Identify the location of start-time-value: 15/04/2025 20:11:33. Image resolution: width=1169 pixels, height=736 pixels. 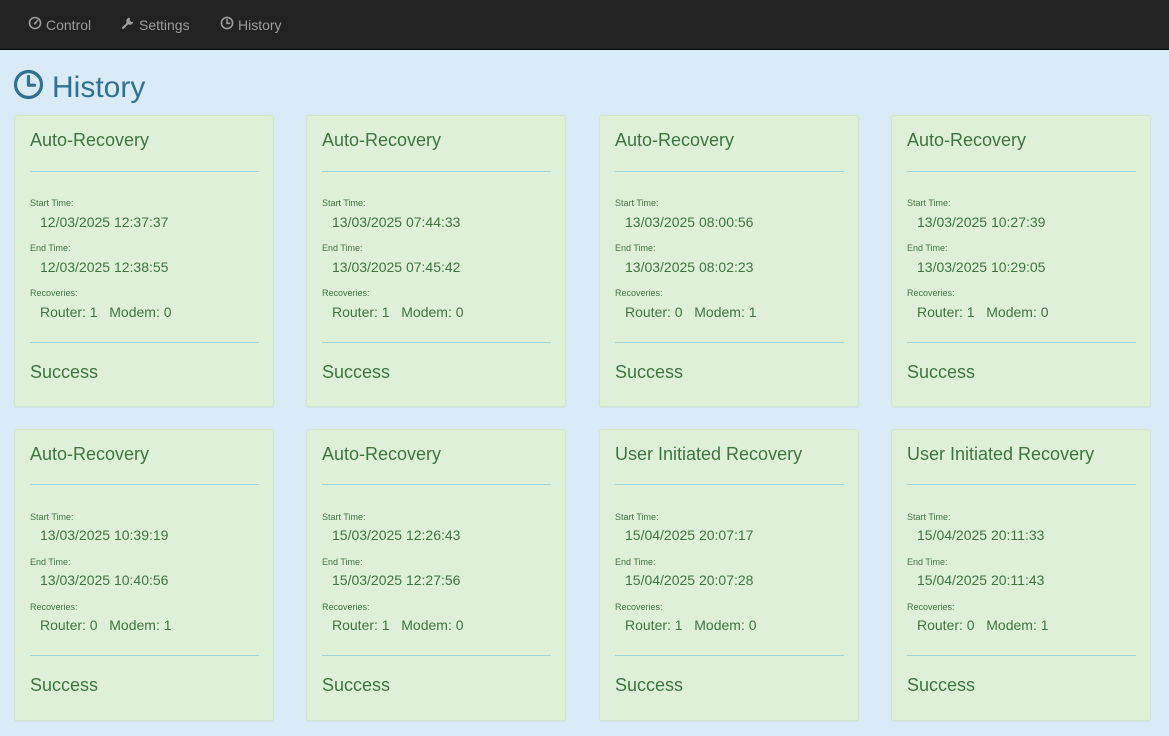
(981, 535).